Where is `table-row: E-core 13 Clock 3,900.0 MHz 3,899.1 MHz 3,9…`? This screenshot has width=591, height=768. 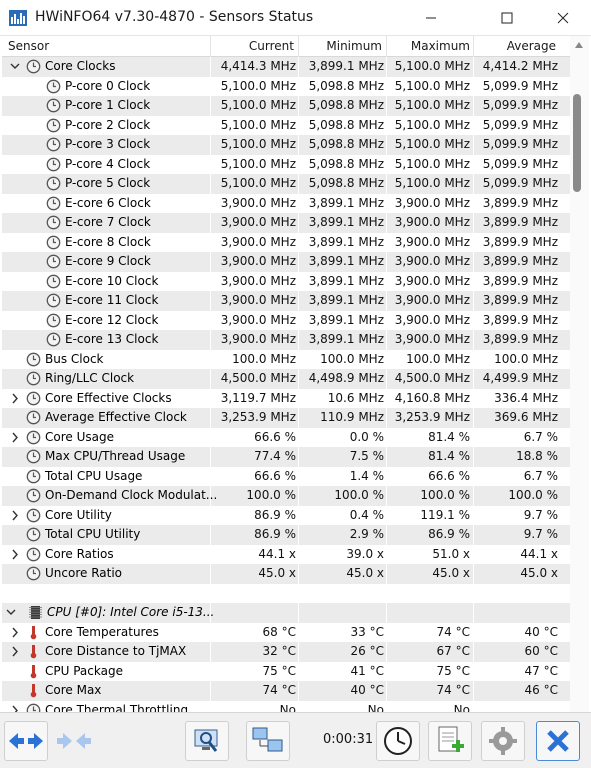
table-row: E-core 13 Clock 3,900.0 MHz 3,899.1 MHz 3,9… is located at coordinates (286, 340).